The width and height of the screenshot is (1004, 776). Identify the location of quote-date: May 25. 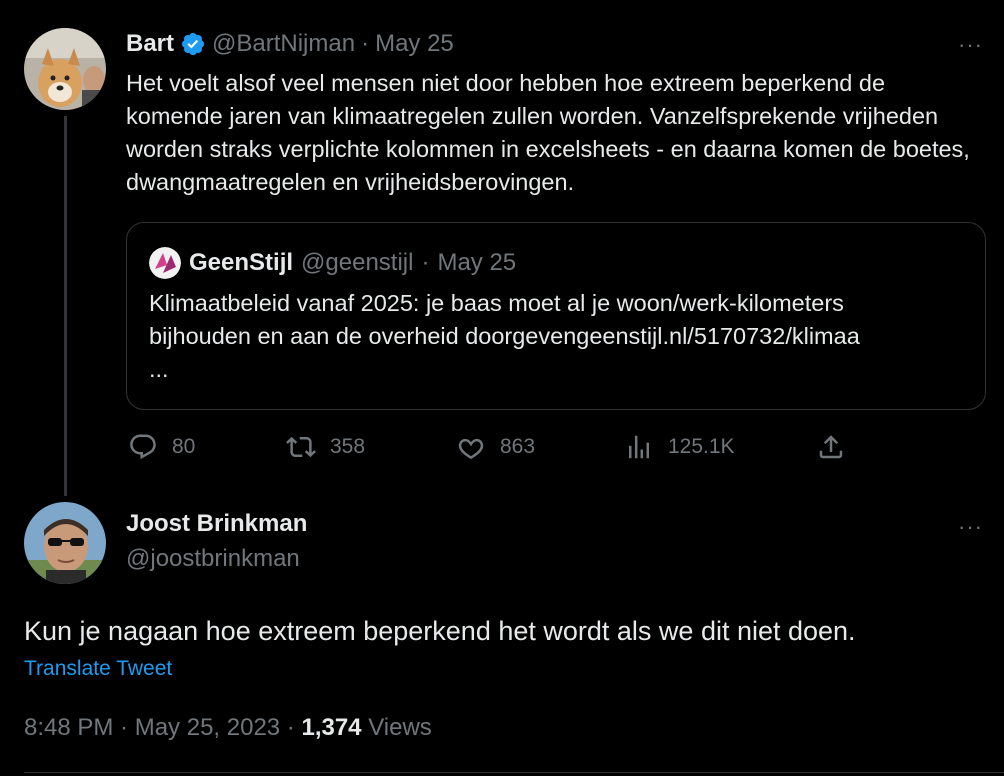
(477, 262).